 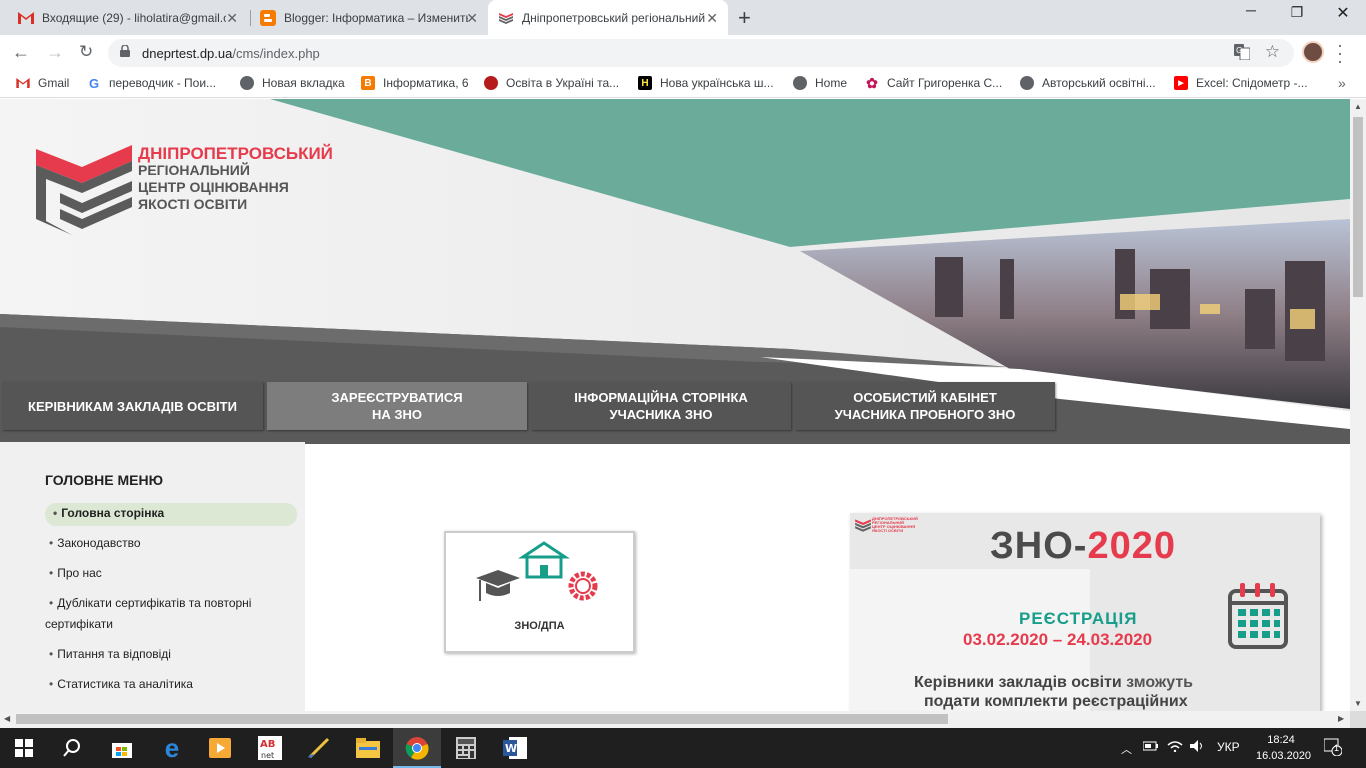 I want to click on battery-icon, so click(x=1150, y=747).